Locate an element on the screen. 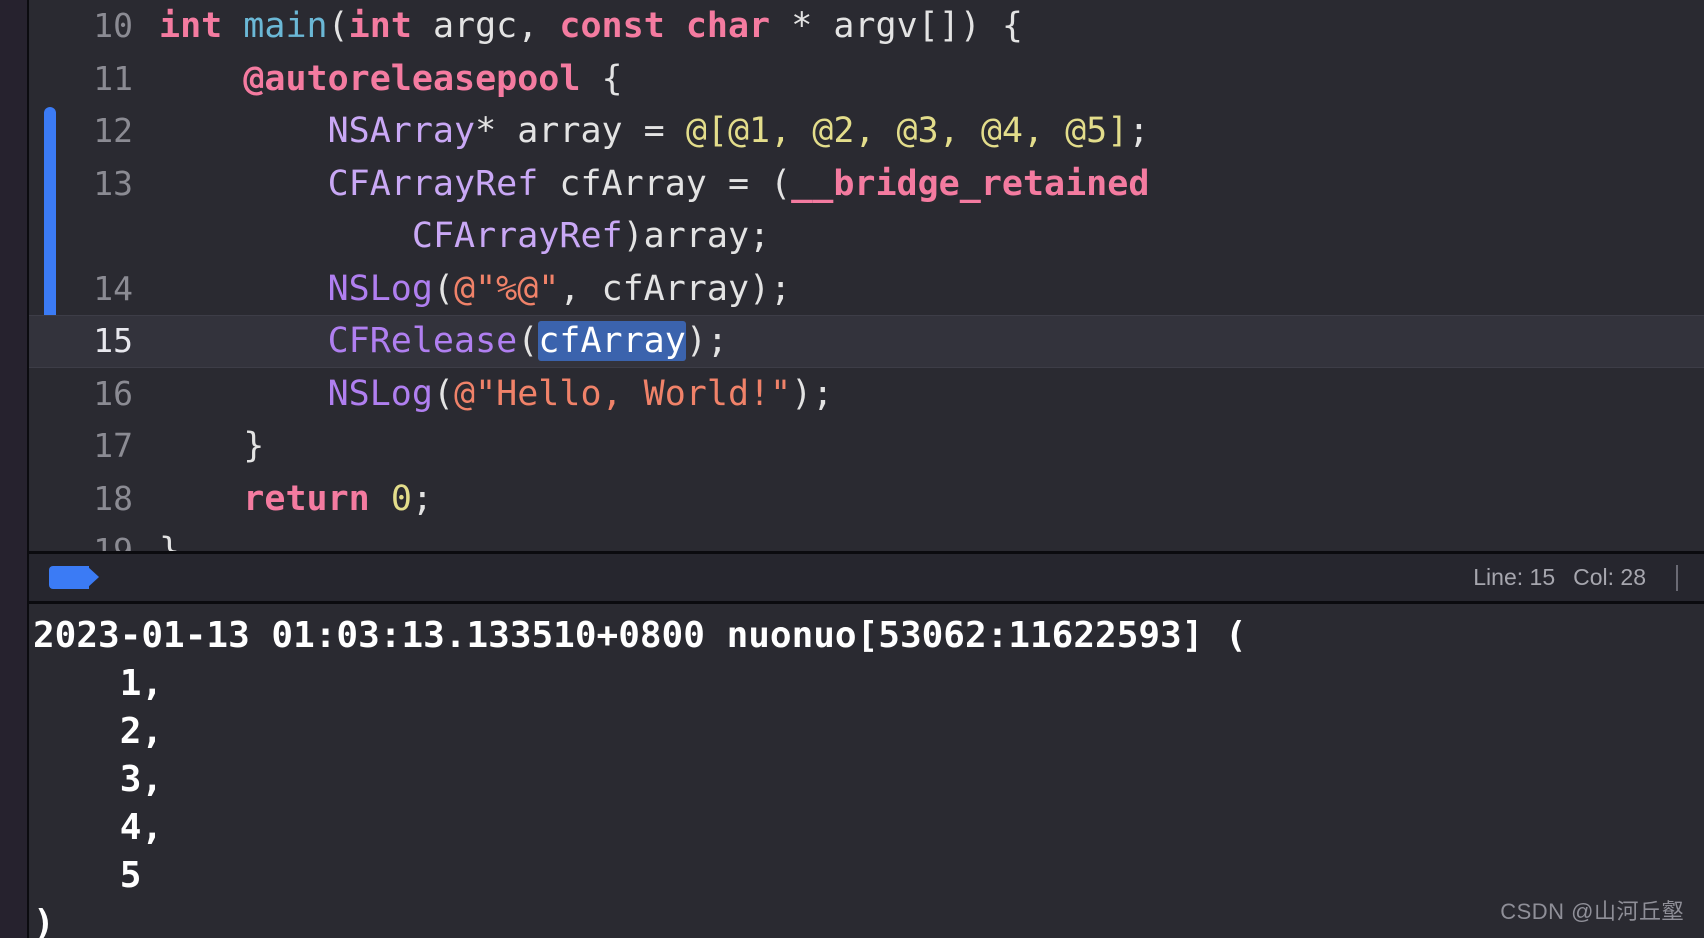 Image resolution: width=1704 pixels, height=938 pixels. code-line: 11 @autoreleasepool { is located at coordinates (866, 79).